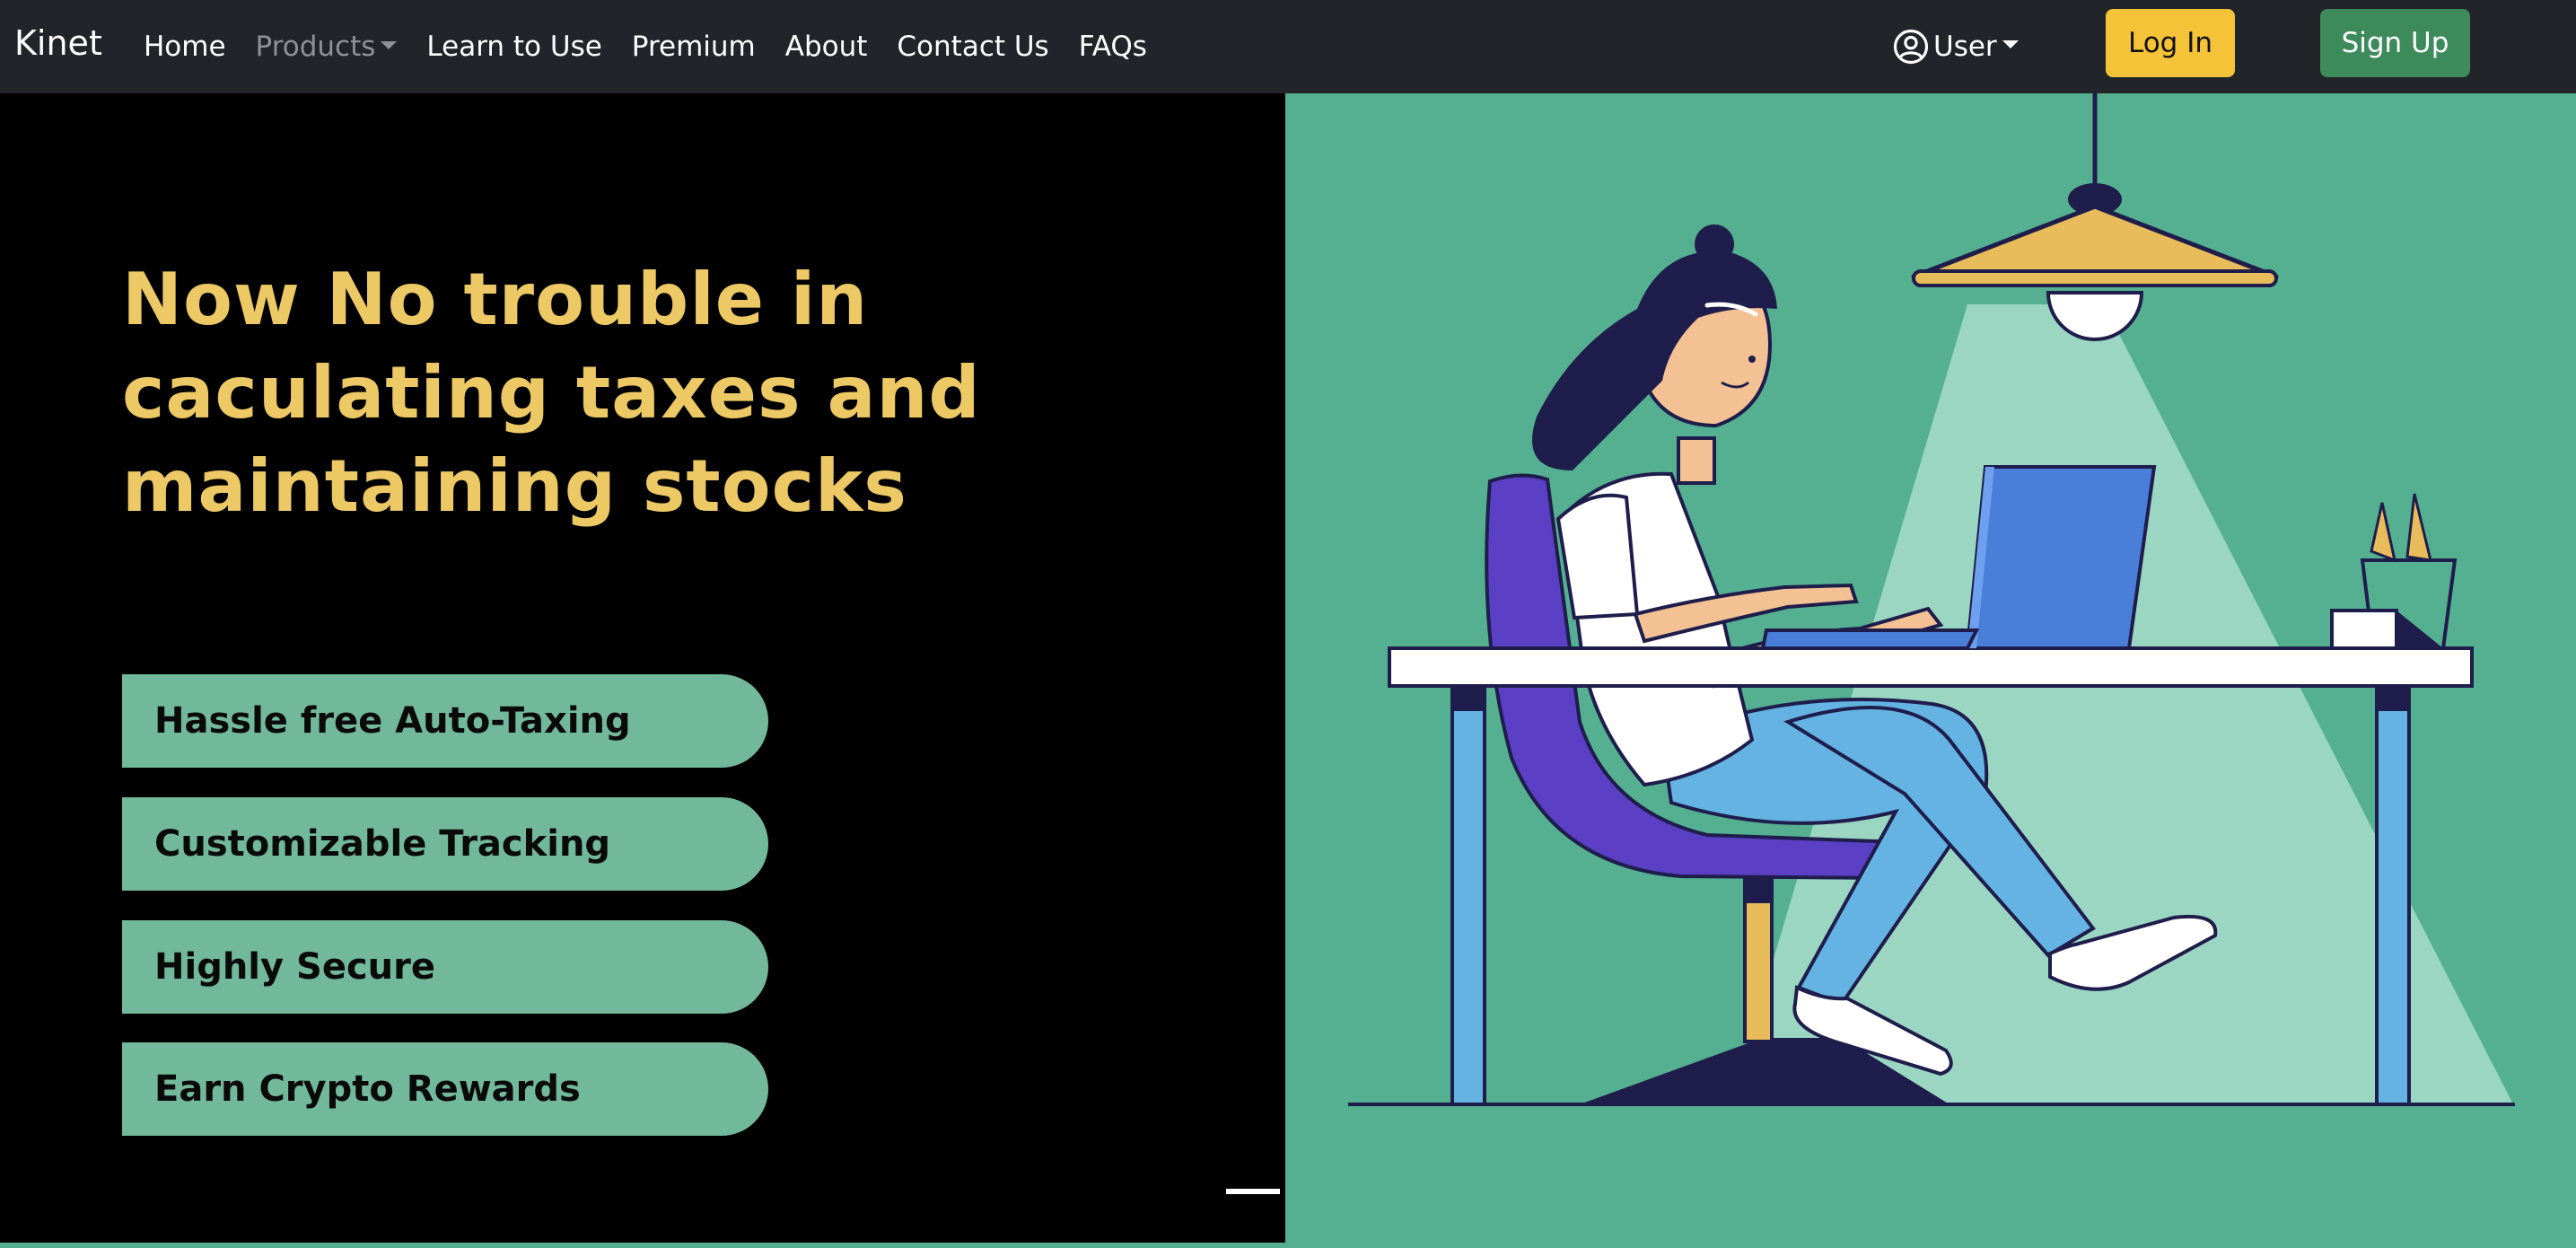 The image size is (2576, 1248). I want to click on nav-contact-us: Contact Us, so click(973, 47).